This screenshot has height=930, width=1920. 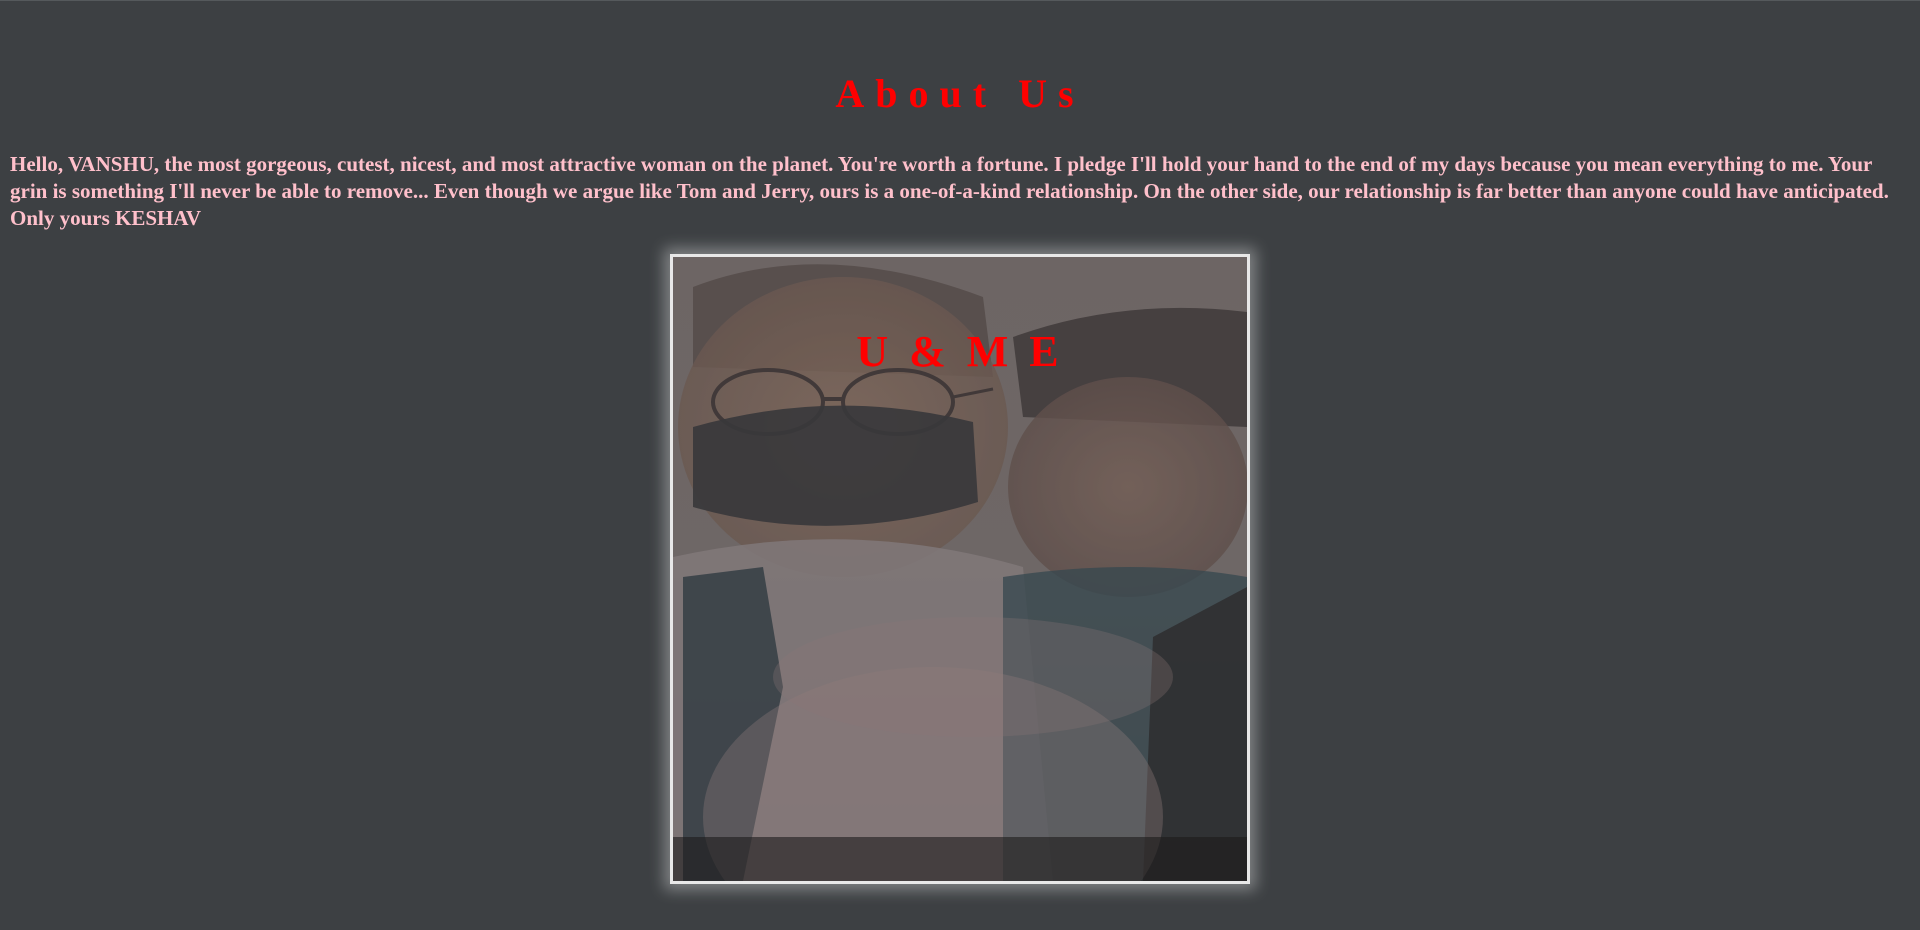 I want to click on photo-caption: U & M E, so click(x=960, y=351).